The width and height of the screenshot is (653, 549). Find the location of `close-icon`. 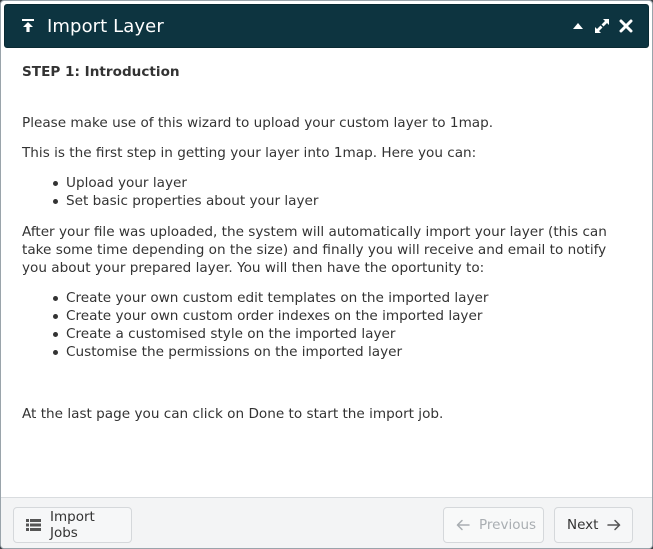

close-icon is located at coordinates (626, 26).